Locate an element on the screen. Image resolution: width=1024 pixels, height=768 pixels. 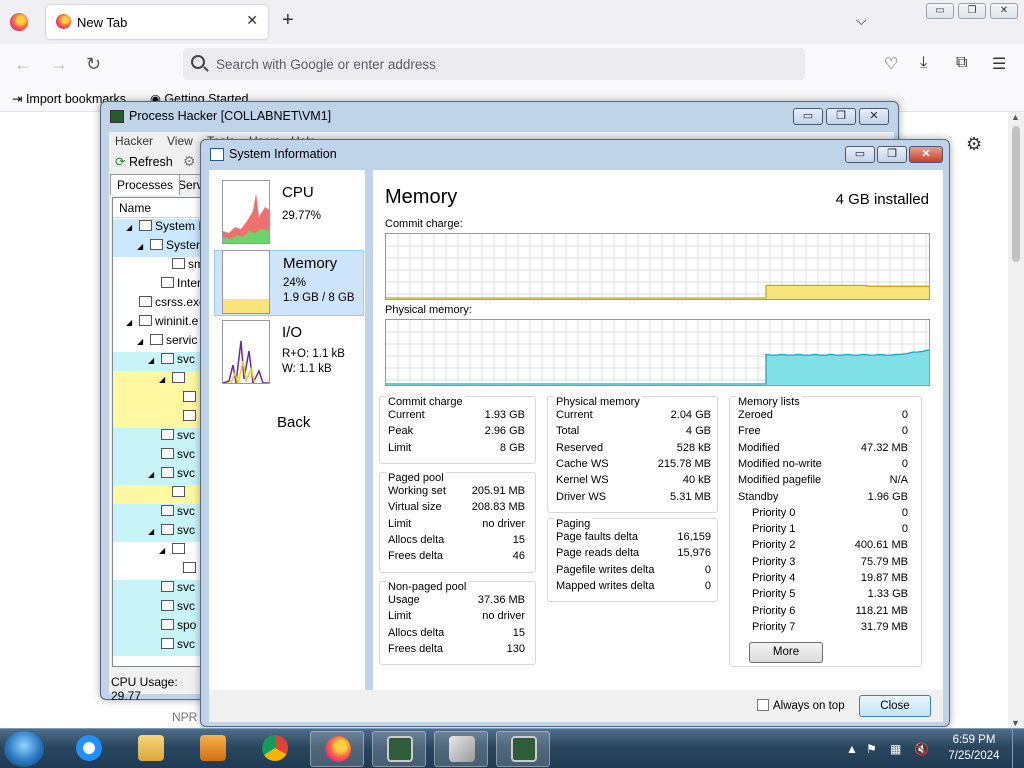
table-row: spo is located at coordinates (162, 627).